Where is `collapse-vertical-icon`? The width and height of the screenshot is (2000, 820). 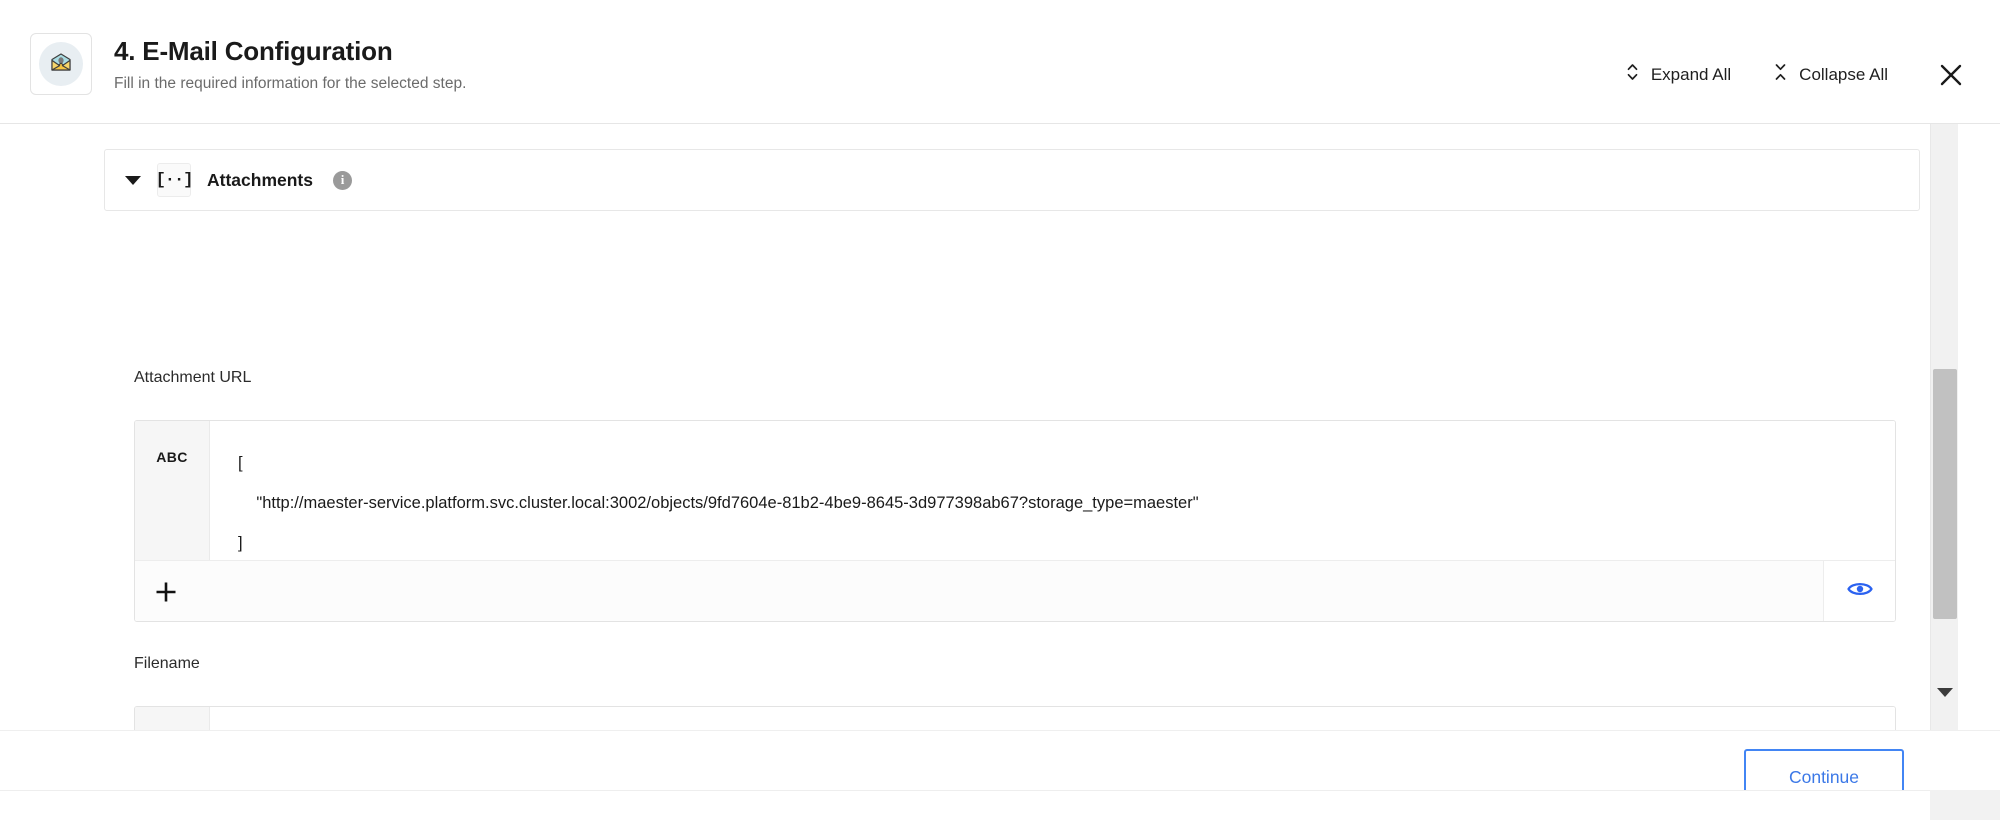
collapse-vertical-icon is located at coordinates (1780, 74).